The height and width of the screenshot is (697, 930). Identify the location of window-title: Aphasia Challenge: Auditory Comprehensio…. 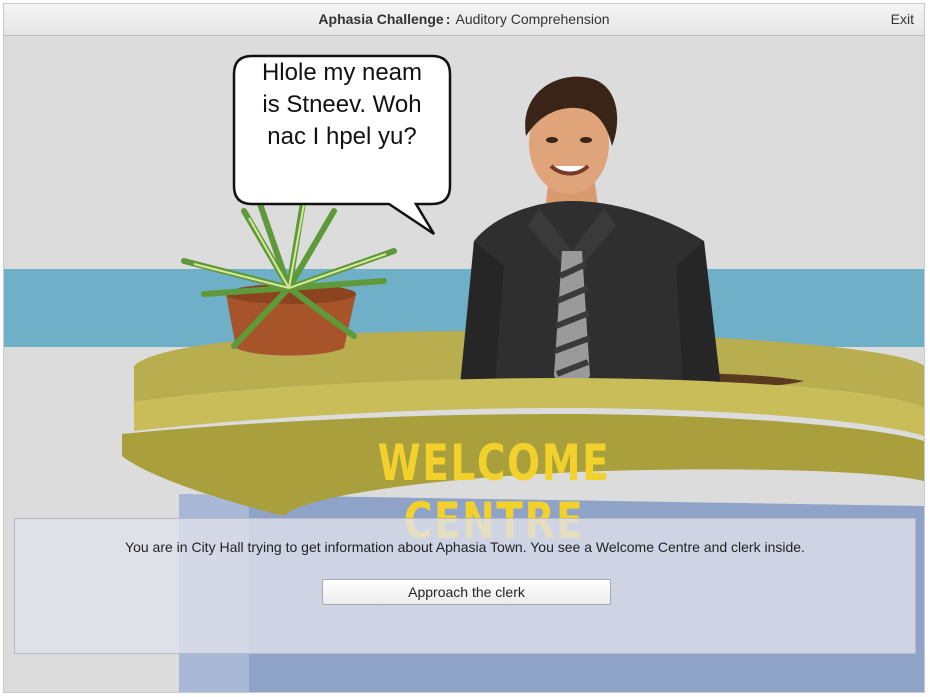
(464, 19).